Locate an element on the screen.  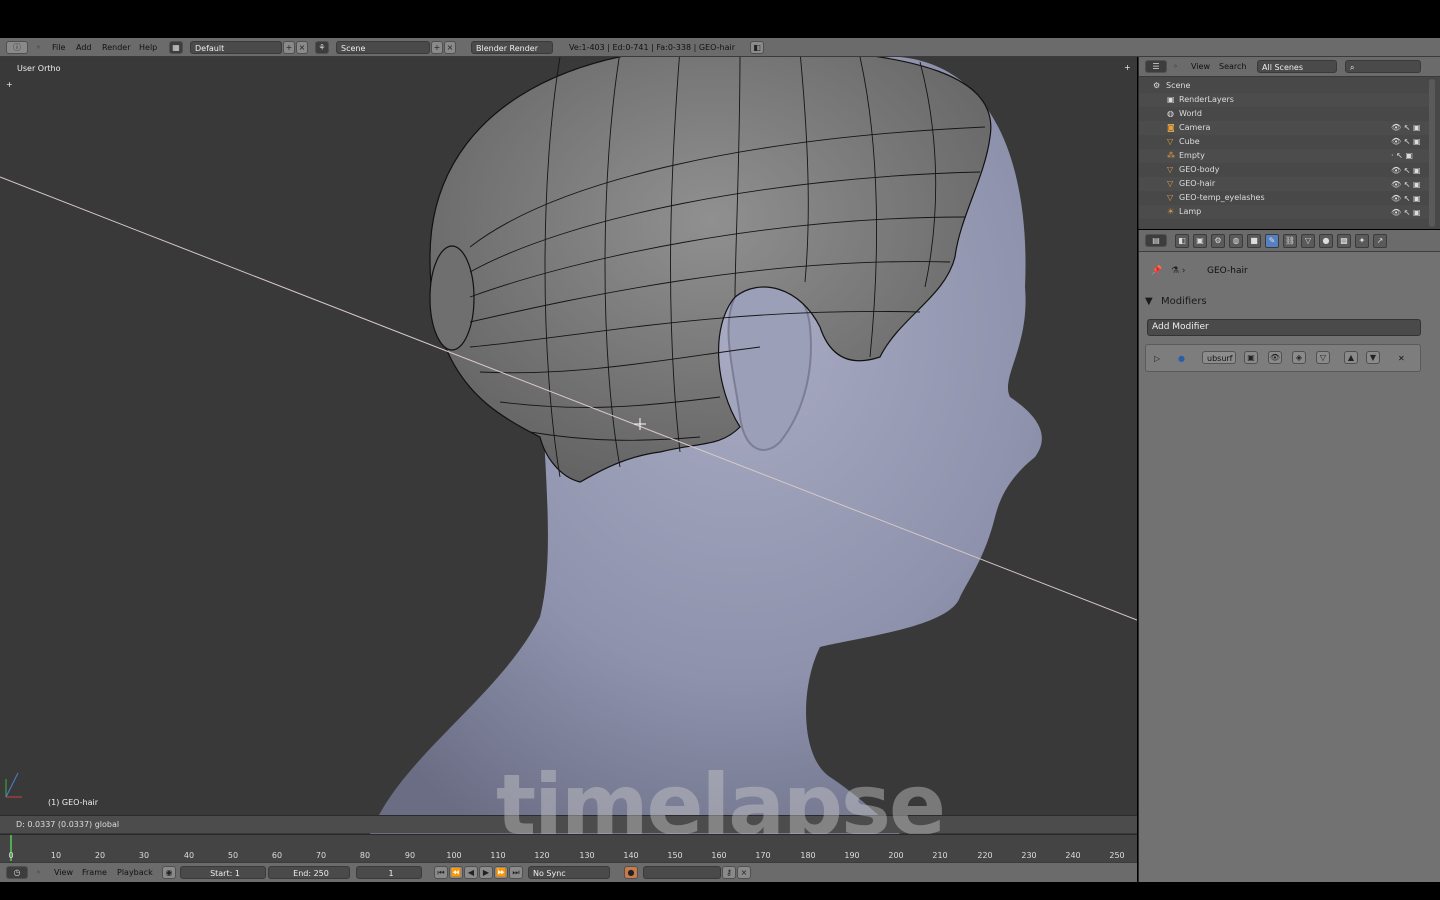
camera-icon: ◙ is located at coordinates (1171, 127).